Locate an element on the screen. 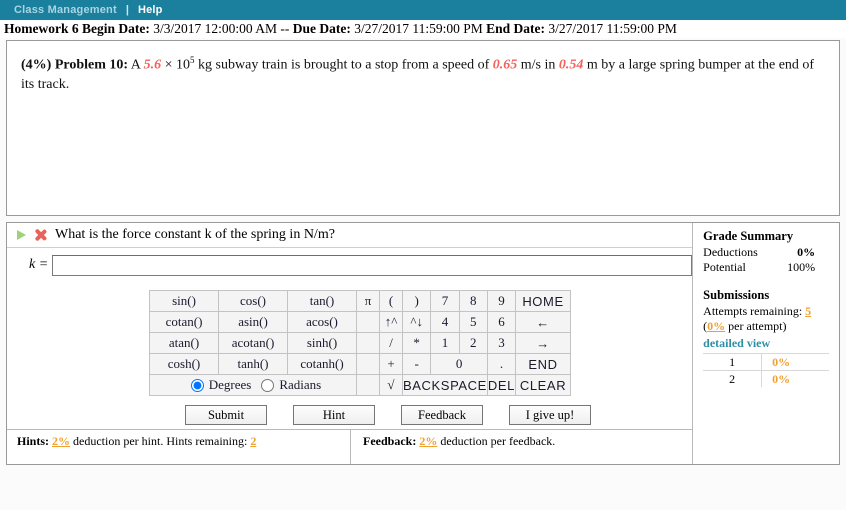  per-attempt-line: (0% per attempt) is located at coordinates (771, 326).